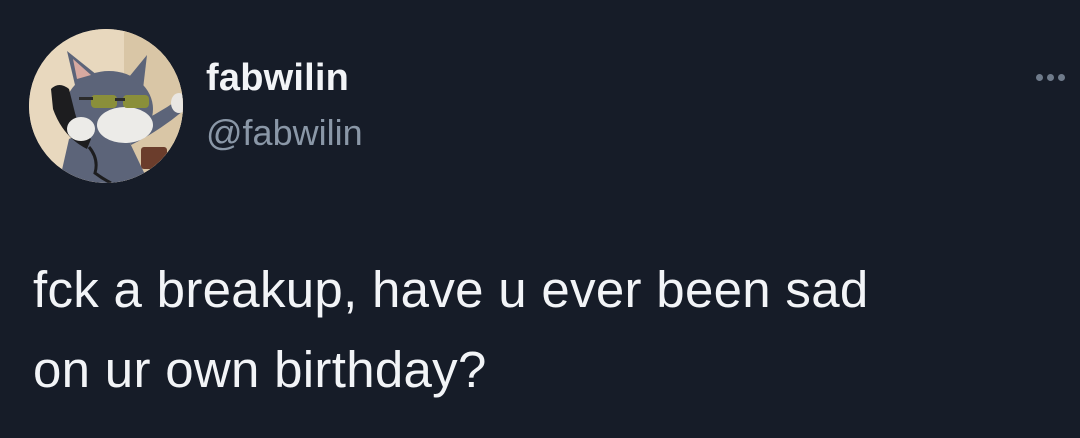  I want to click on more-horizontal-icon, so click(1050, 77).